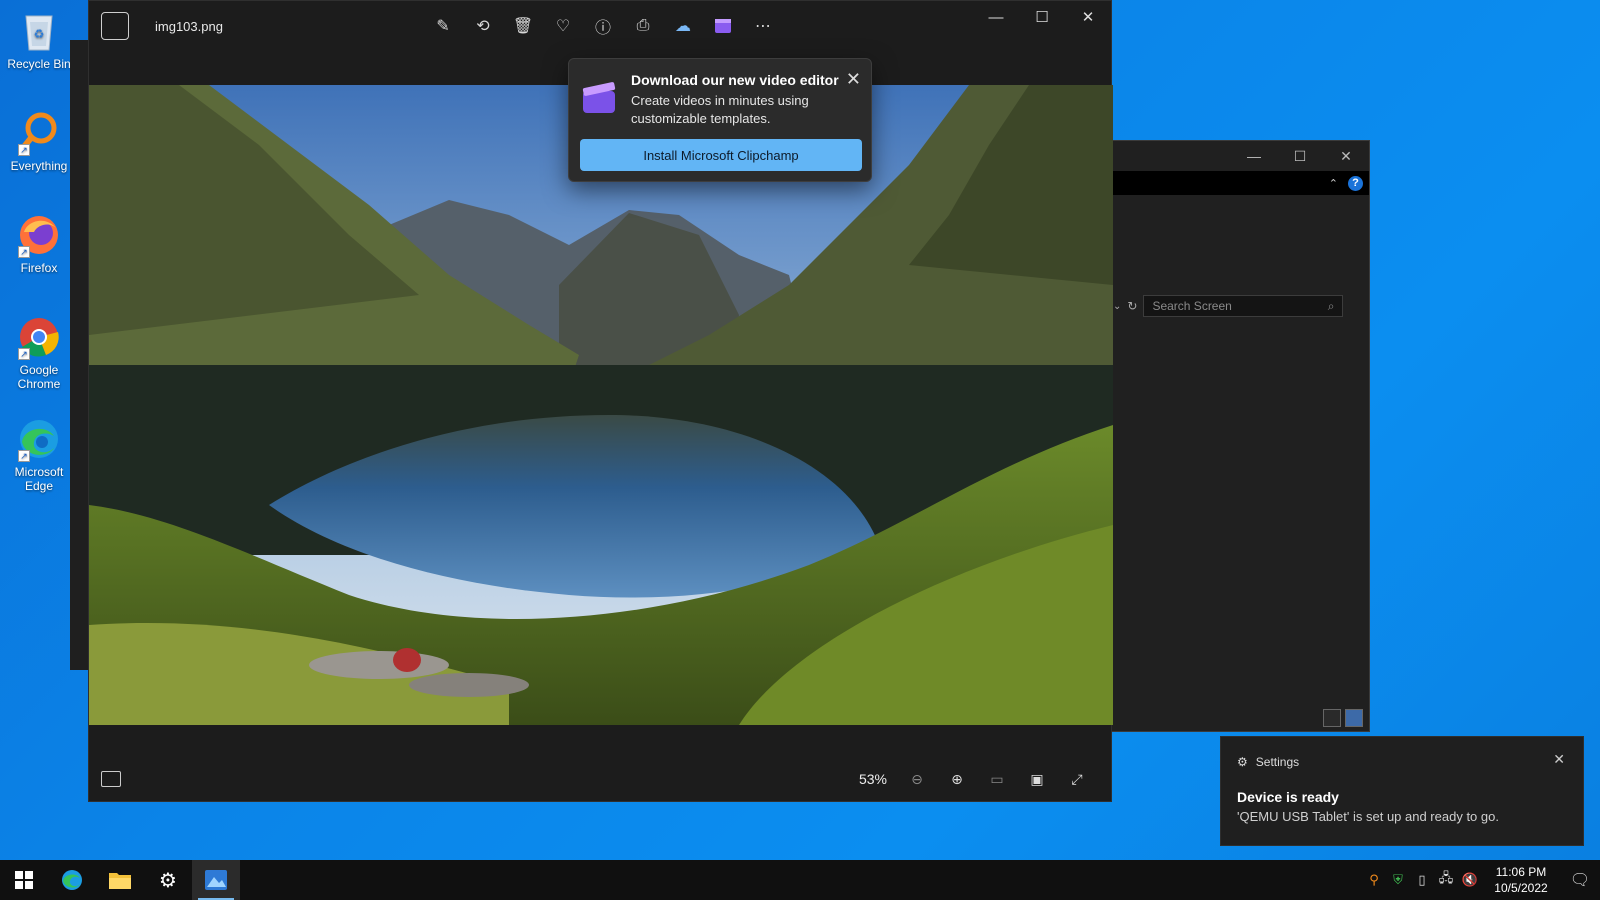  What do you see at coordinates (735, 80) in the screenshot?
I see `popup-title: Download our new video editor` at bounding box center [735, 80].